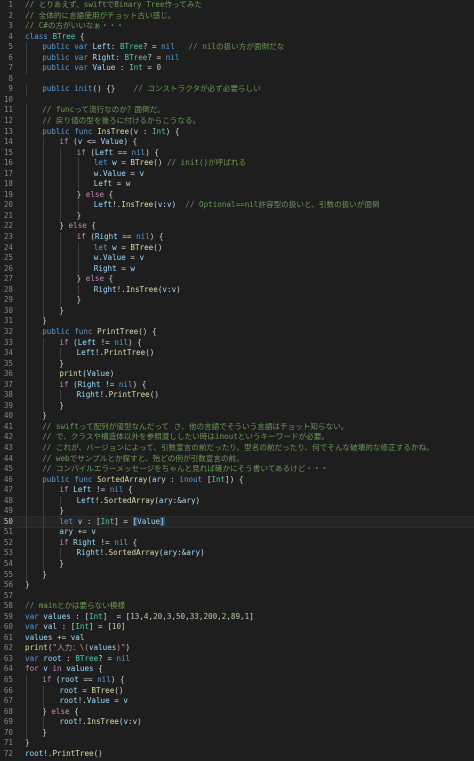  What do you see at coordinates (237, 68) in the screenshot?
I see `code-line: 7 public var Value : Int = 0` at bounding box center [237, 68].